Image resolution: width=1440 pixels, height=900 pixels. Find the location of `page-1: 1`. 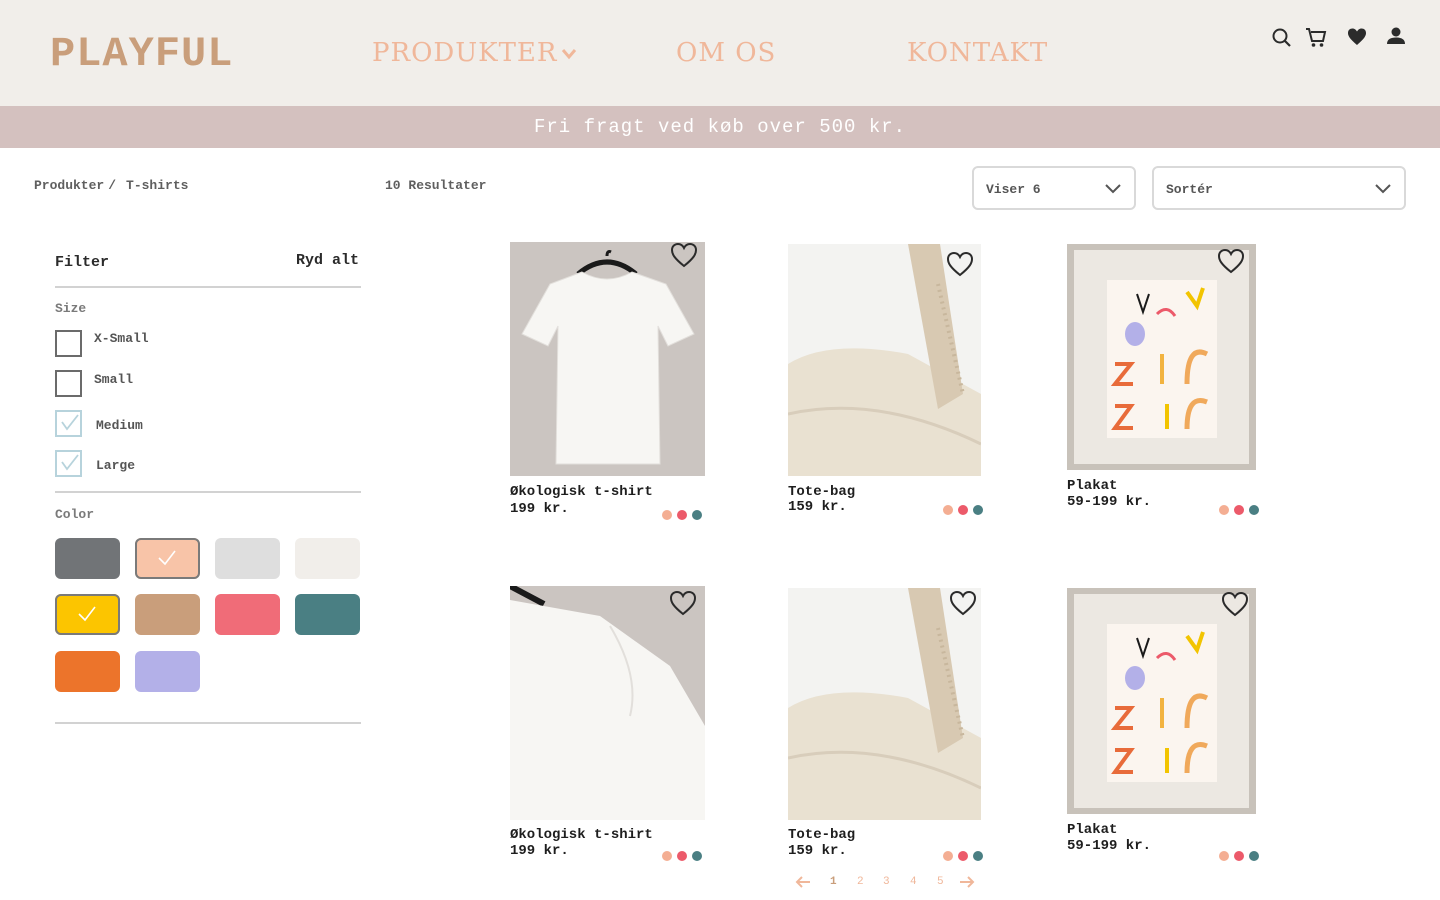

page-1: 1 is located at coordinates (833, 882).